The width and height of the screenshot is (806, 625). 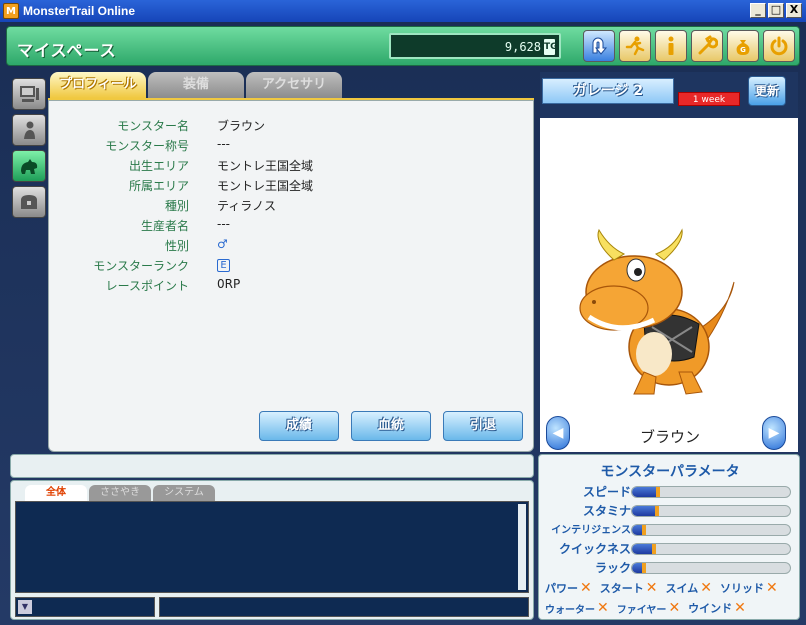 What do you see at coordinates (758, 10) in the screenshot?
I see `minimize-button: _` at bounding box center [758, 10].